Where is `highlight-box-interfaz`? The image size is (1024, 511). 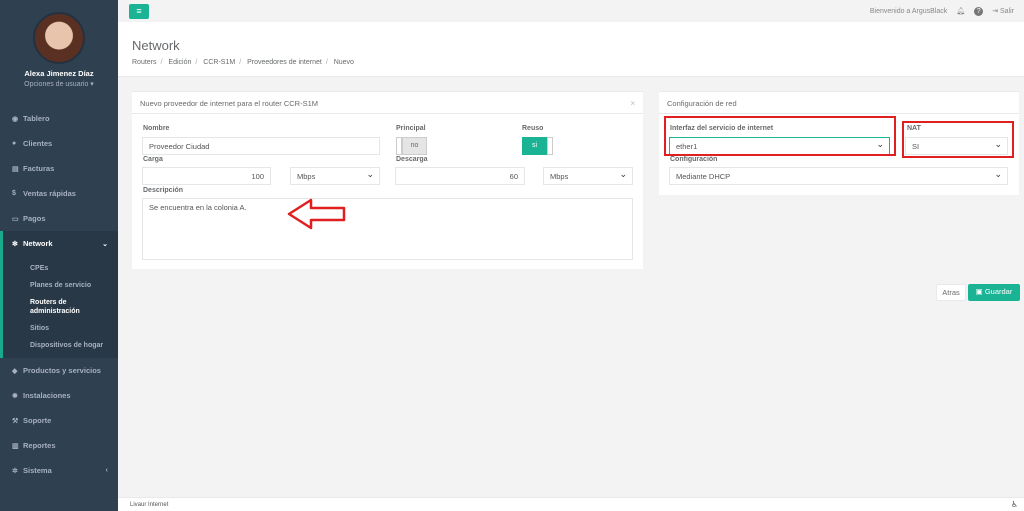
highlight-box-interfaz is located at coordinates (780, 136).